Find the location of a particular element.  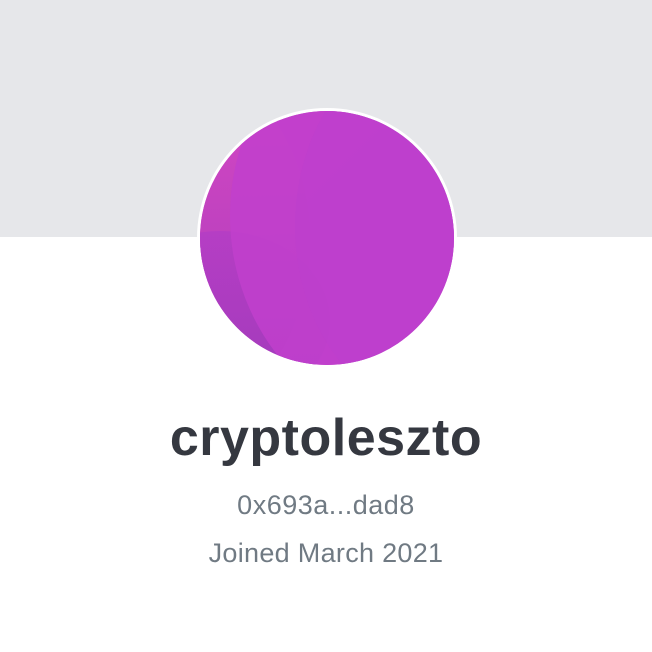

wallet-address: 0x693a...dad8 is located at coordinates (326, 505).